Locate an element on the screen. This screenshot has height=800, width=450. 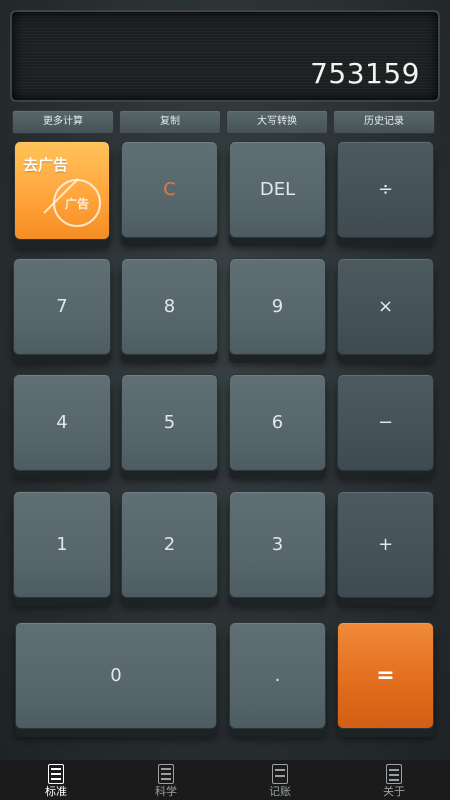
tab-about: 关于 is located at coordinates (394, 780).